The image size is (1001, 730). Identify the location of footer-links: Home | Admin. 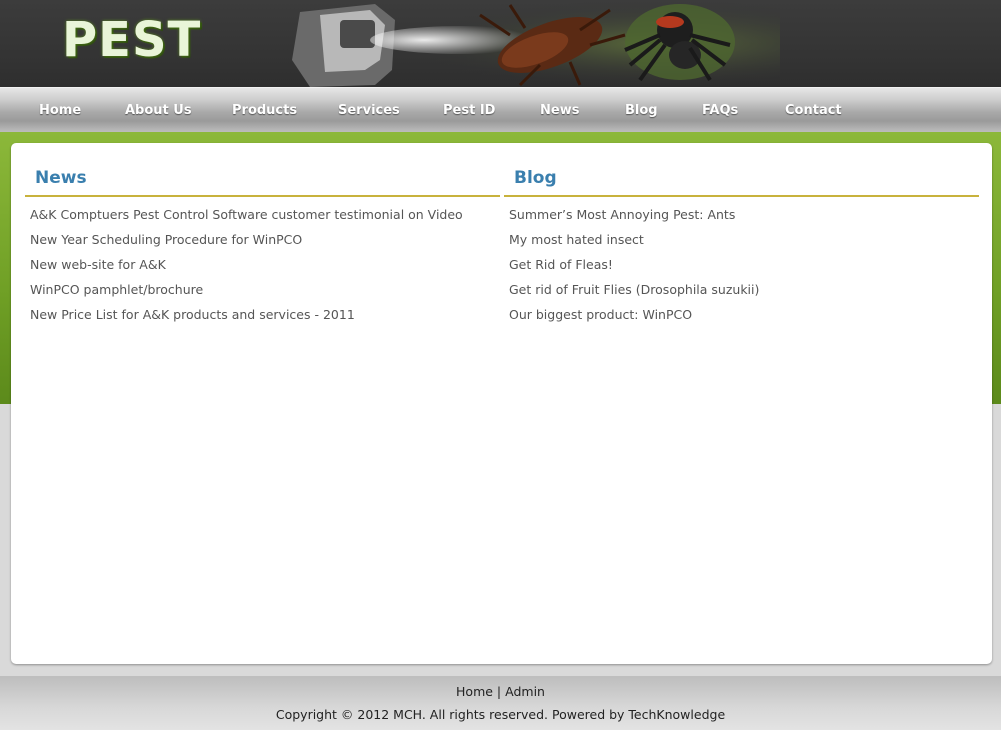
(500, 691).